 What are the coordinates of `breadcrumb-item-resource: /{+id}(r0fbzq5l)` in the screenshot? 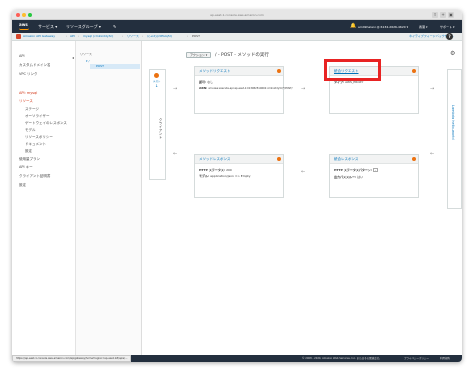 It's located at (159, 36).